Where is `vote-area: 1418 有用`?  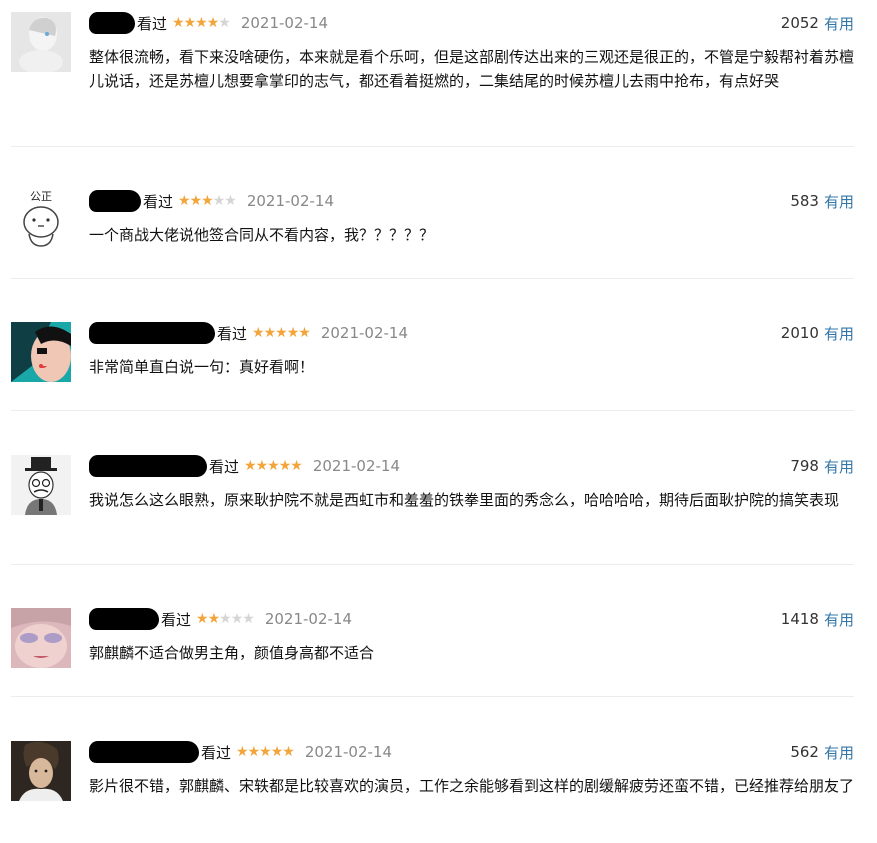 vote-area: 1418 有用 is located at coordinates (817, 619).